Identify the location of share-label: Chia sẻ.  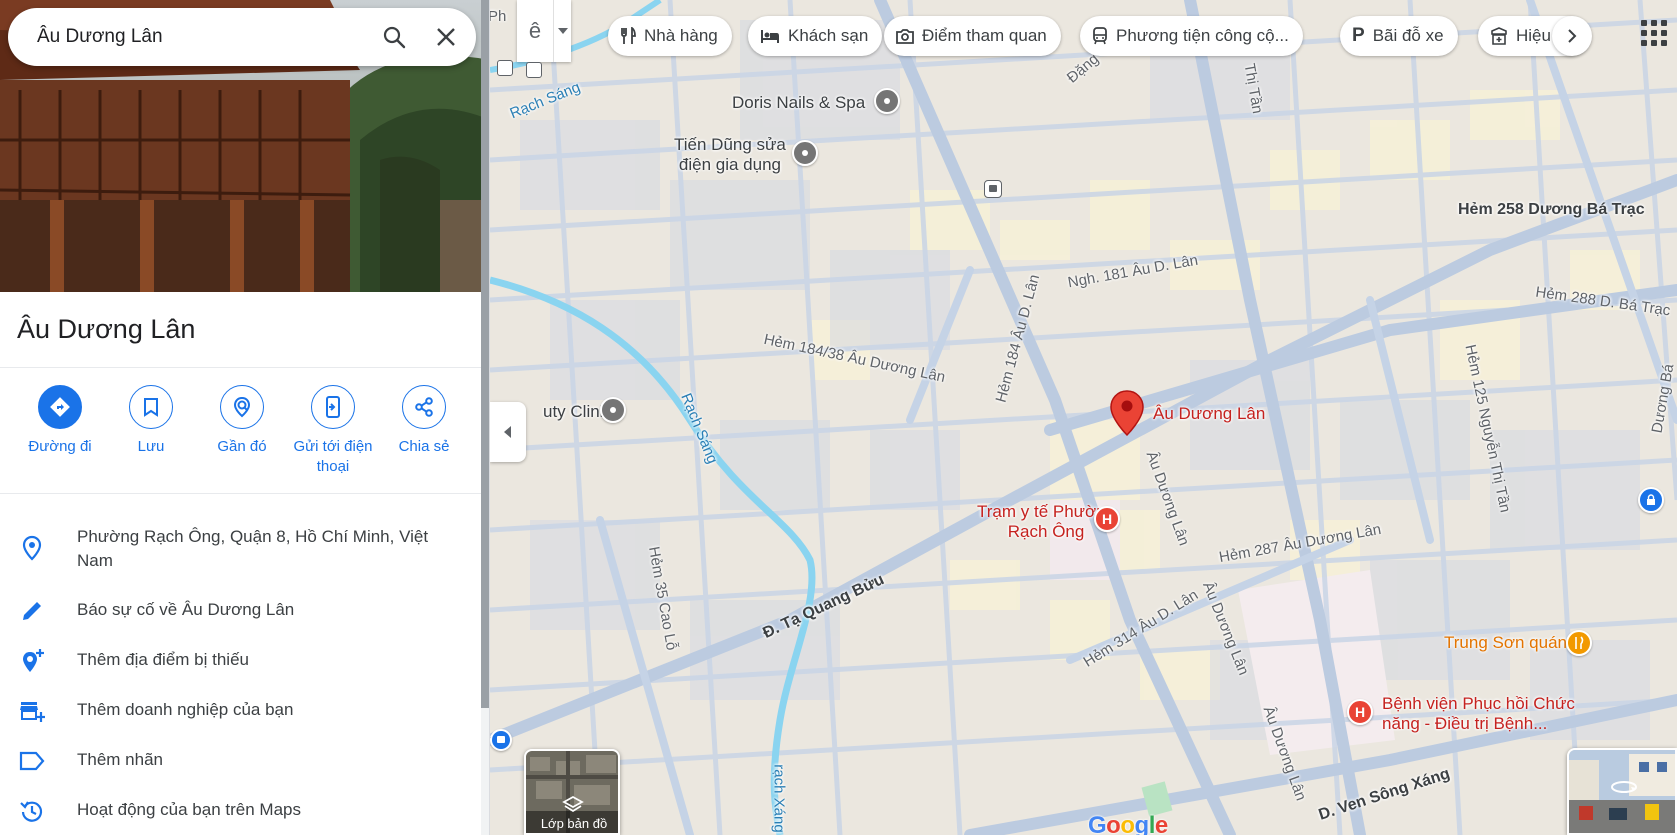
(424, 446).